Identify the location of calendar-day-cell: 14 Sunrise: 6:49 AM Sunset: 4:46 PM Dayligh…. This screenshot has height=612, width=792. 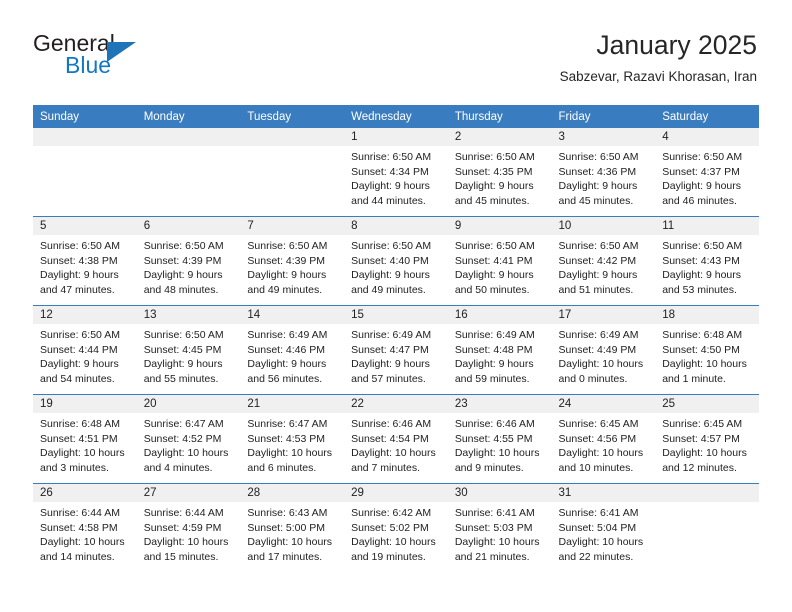
(292, 350).